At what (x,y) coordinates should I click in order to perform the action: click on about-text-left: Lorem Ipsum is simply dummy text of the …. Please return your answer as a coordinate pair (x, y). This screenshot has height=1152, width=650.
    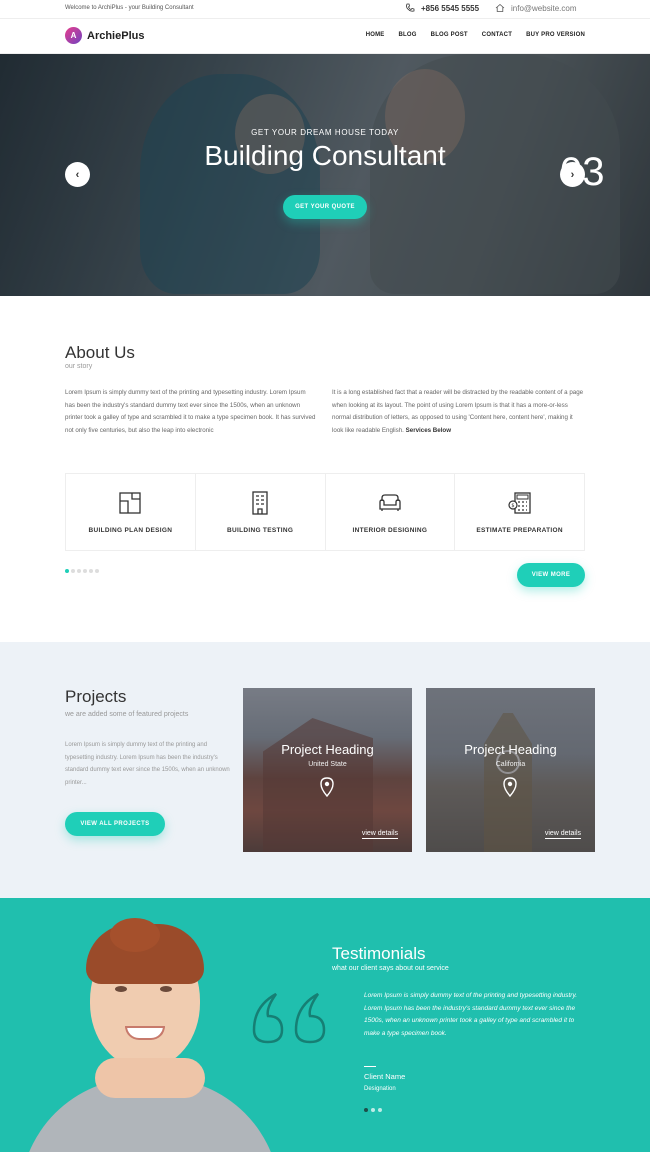
    Looking at the image, I should click on (190, 411).